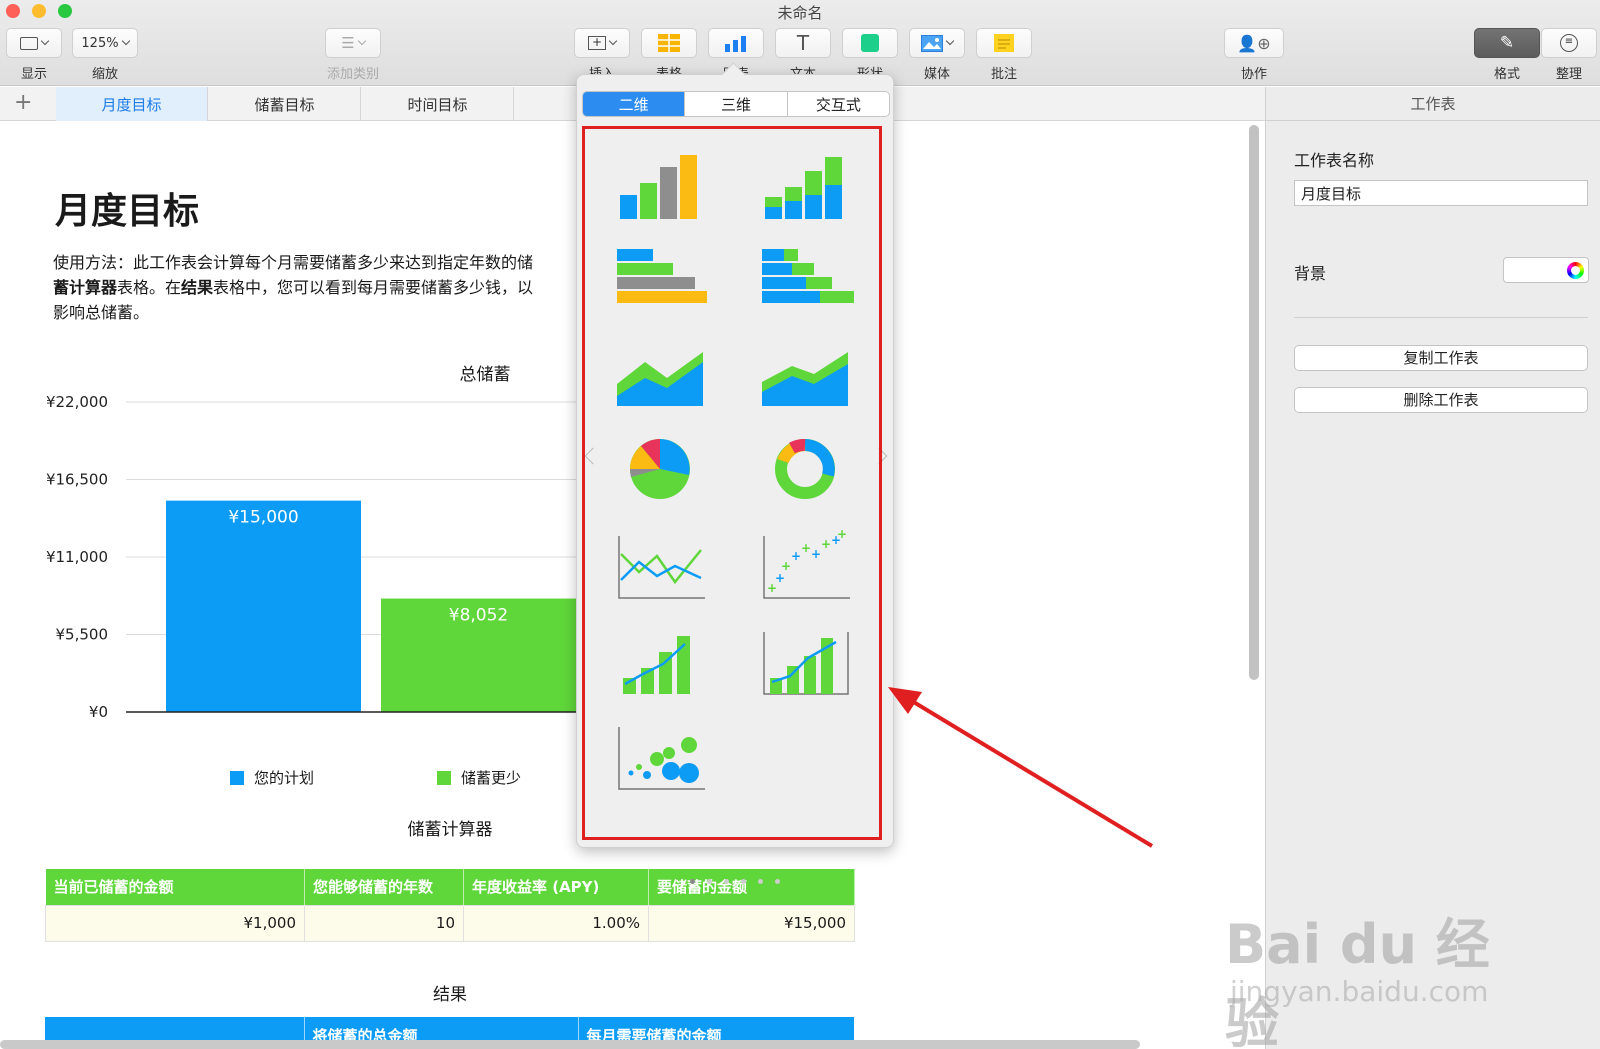 This screenshot has width=1600, height=1049. What do you see at coordinates (735, 878) in the screenshot?
I see `page-indicator` at bounding box center [735, 878].